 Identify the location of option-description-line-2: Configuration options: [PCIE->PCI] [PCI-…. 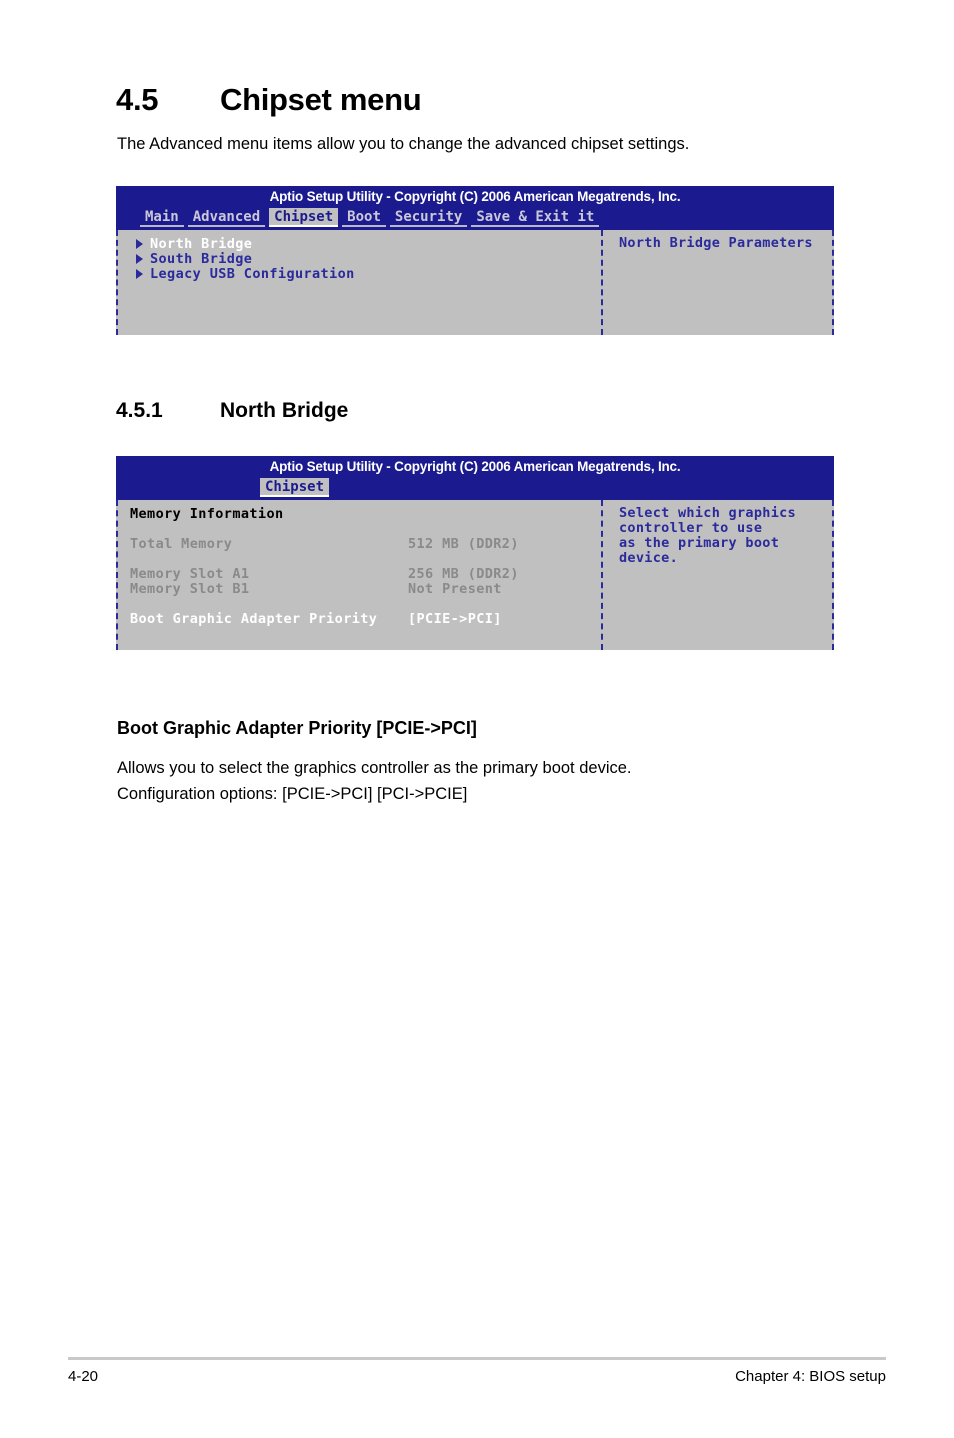
(292, 794).